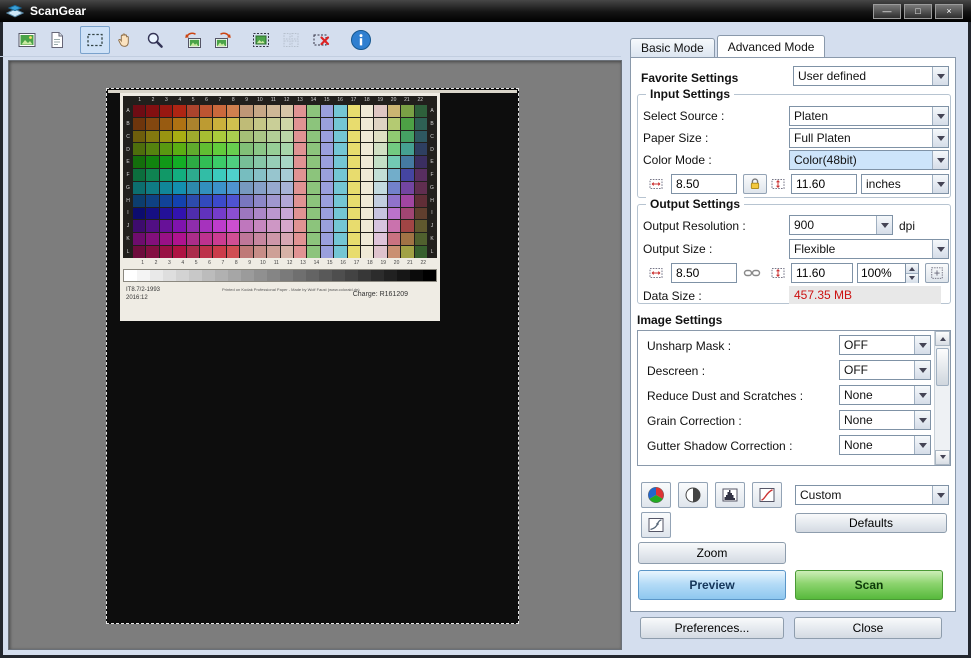 The image size is (971, 658). I want to click on output-width-field, so click(704, 273).